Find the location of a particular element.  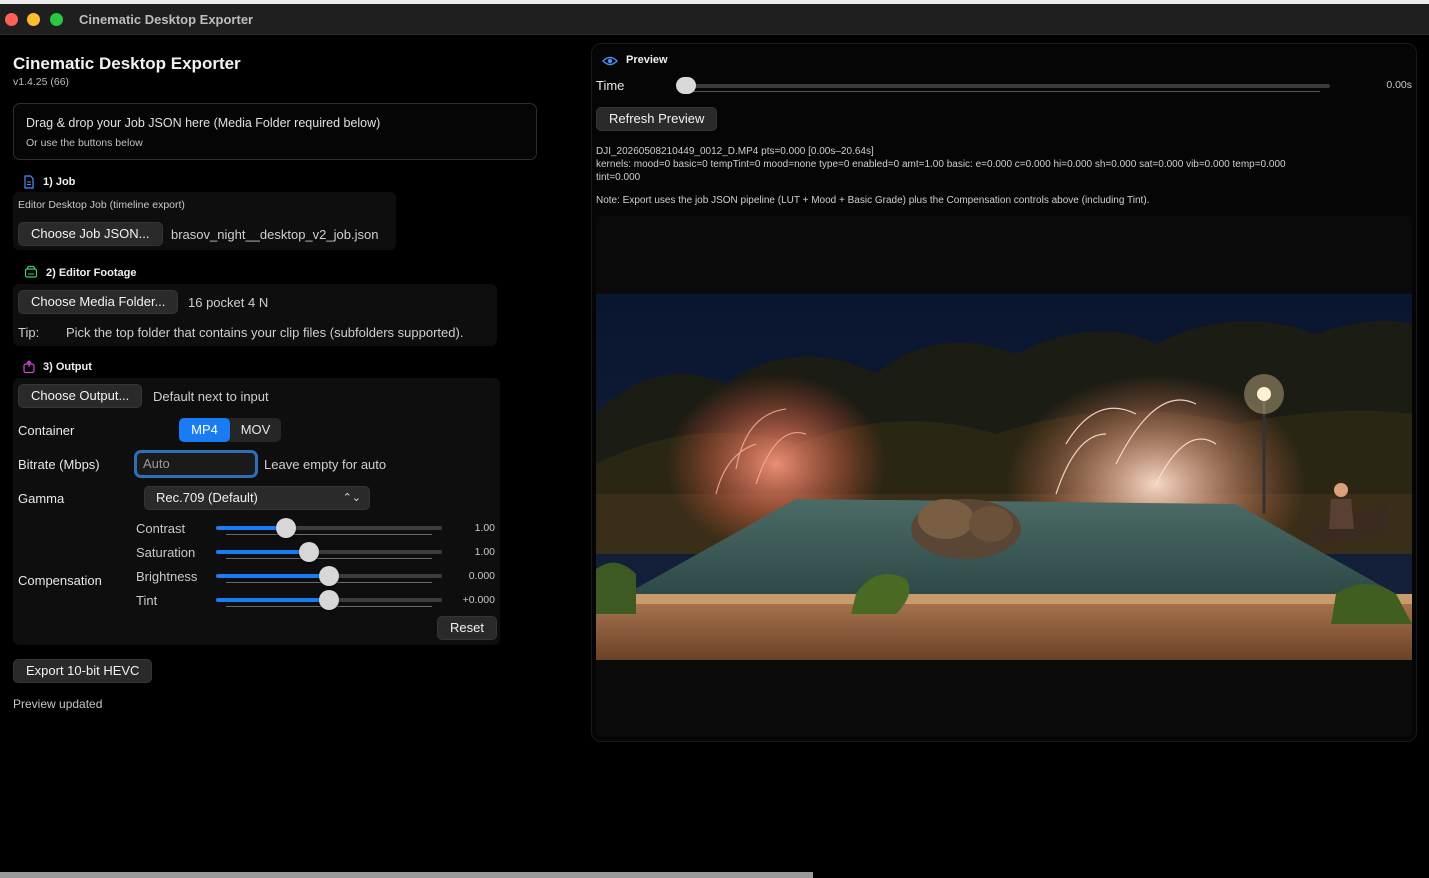

contrast-slider-ticks is located at coordinates (329, 534).